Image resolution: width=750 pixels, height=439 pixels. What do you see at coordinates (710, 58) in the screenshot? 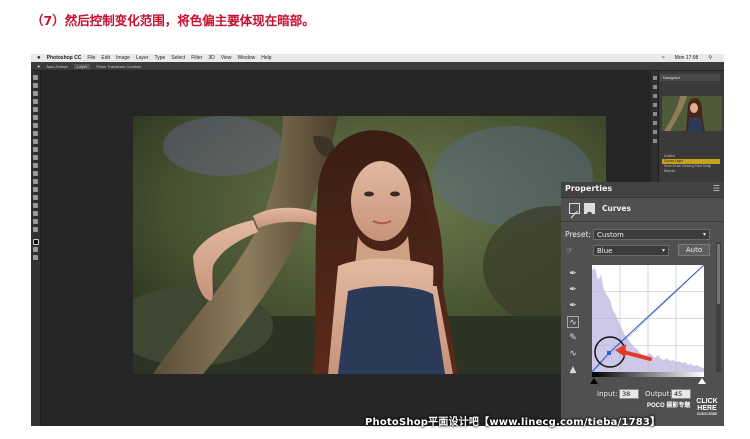
I see `search-icon: ⚲` at bounding box center [710, 58].